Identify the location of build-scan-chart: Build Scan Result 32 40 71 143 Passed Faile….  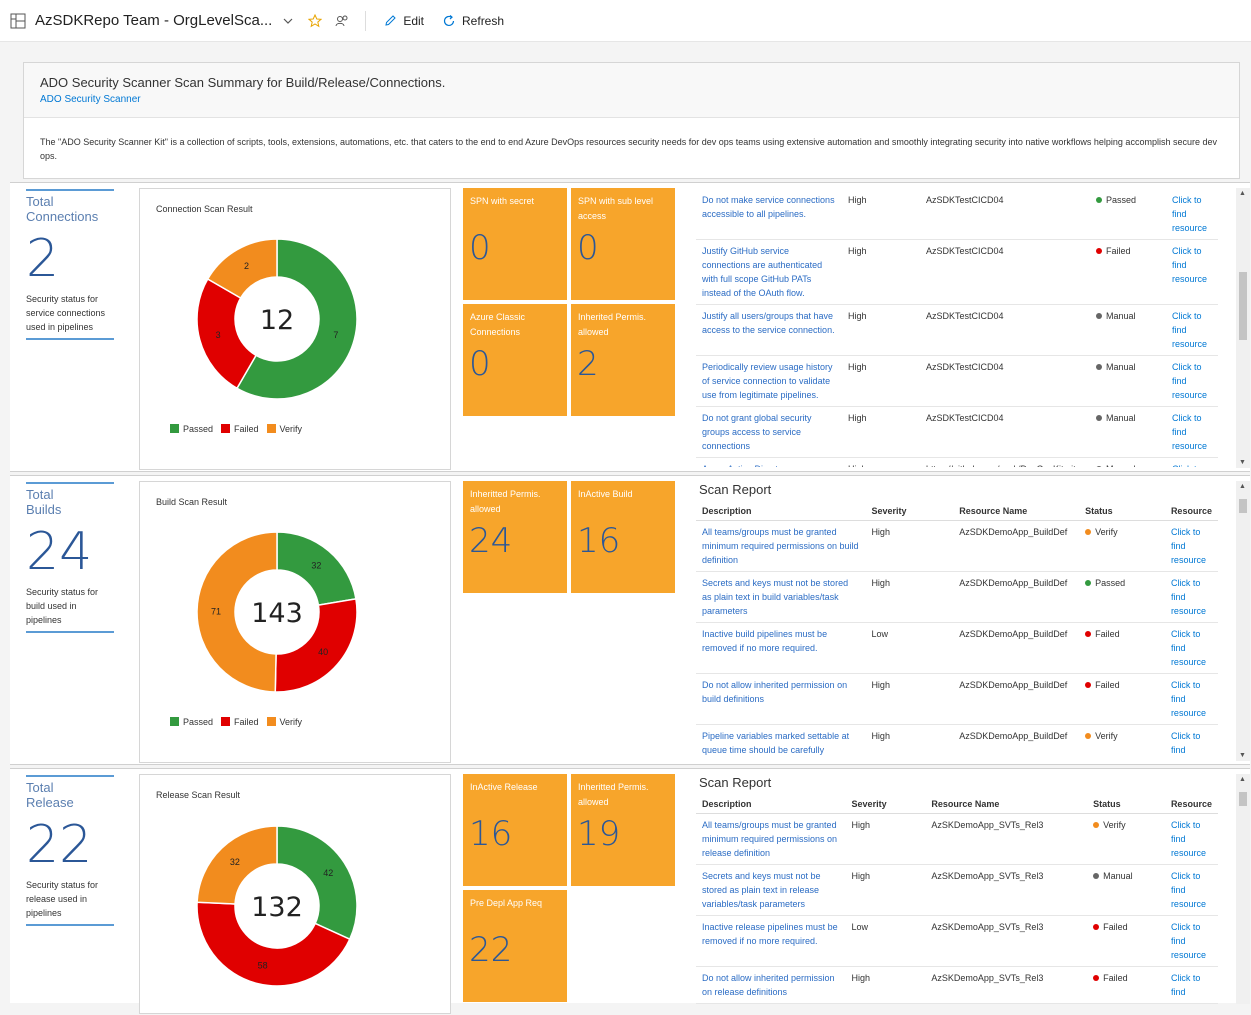
(295, 622).